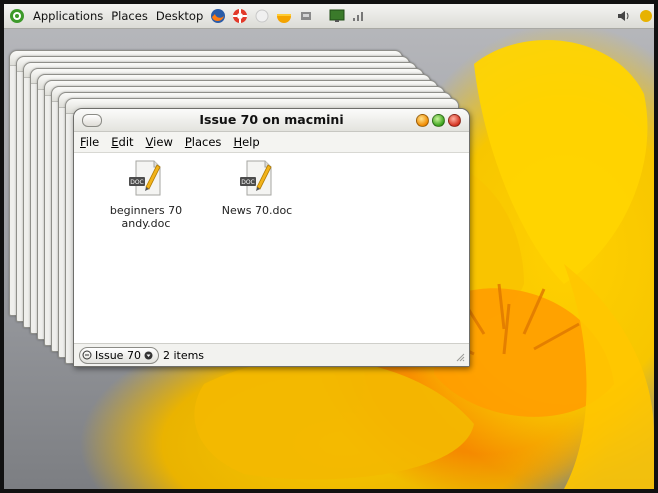  I want to click on menu-file: File, so click(89, 142).